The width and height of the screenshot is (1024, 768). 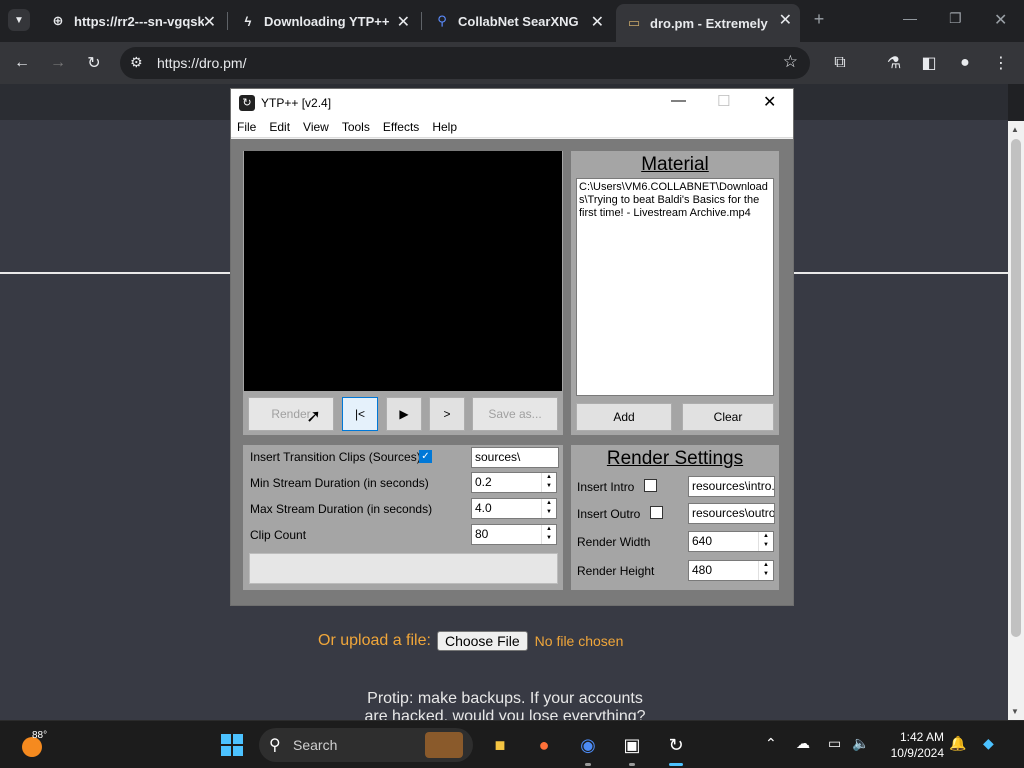 What do you see at coordinates (675, 164) in the screenshot?
I see `material-title: Material` at bounding box center [675, 164].